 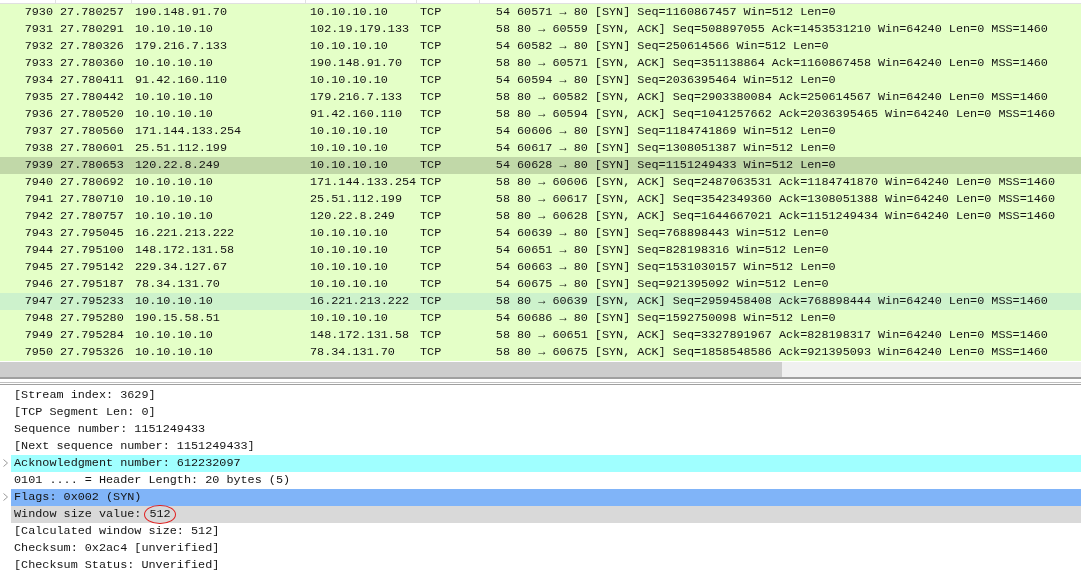 What do you see at coordinates (185, 233) in the screenshot?
I see `source-address: 16.221.213.222` at bounding box center [185, 233].